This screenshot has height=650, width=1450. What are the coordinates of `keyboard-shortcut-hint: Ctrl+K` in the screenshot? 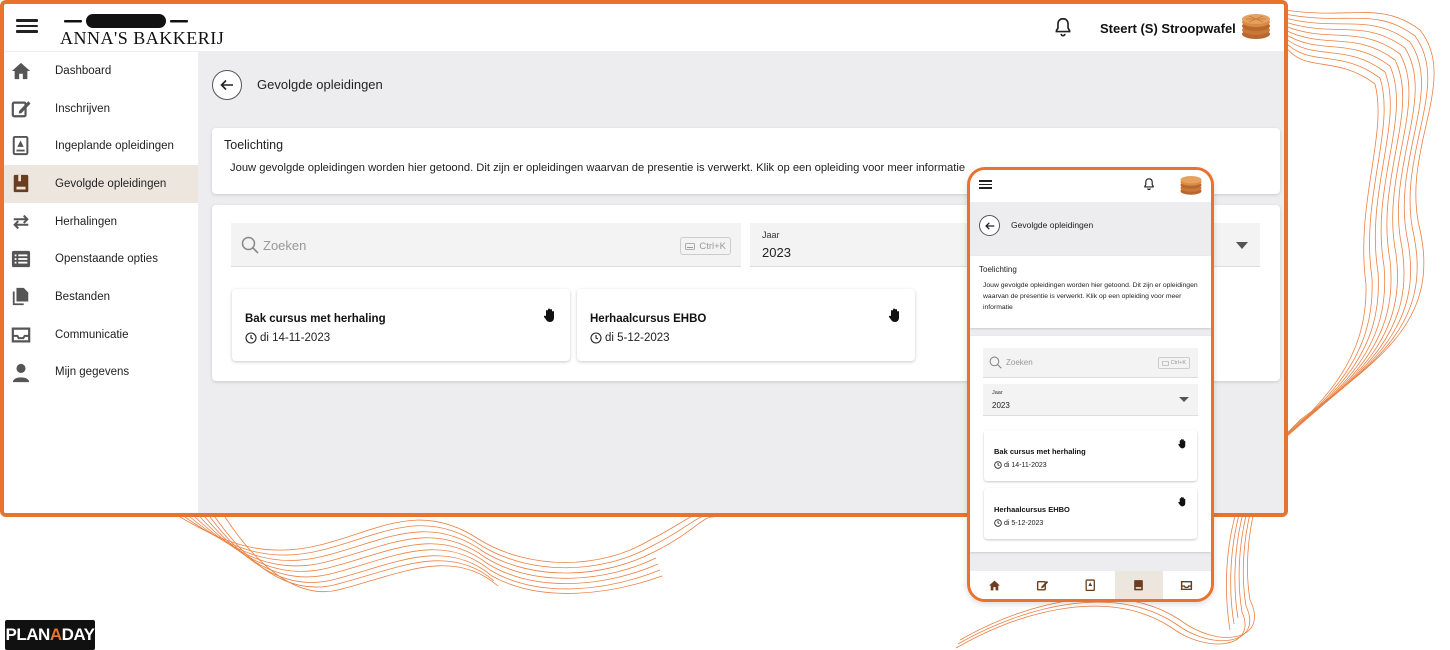 It's located at (1173, 363).